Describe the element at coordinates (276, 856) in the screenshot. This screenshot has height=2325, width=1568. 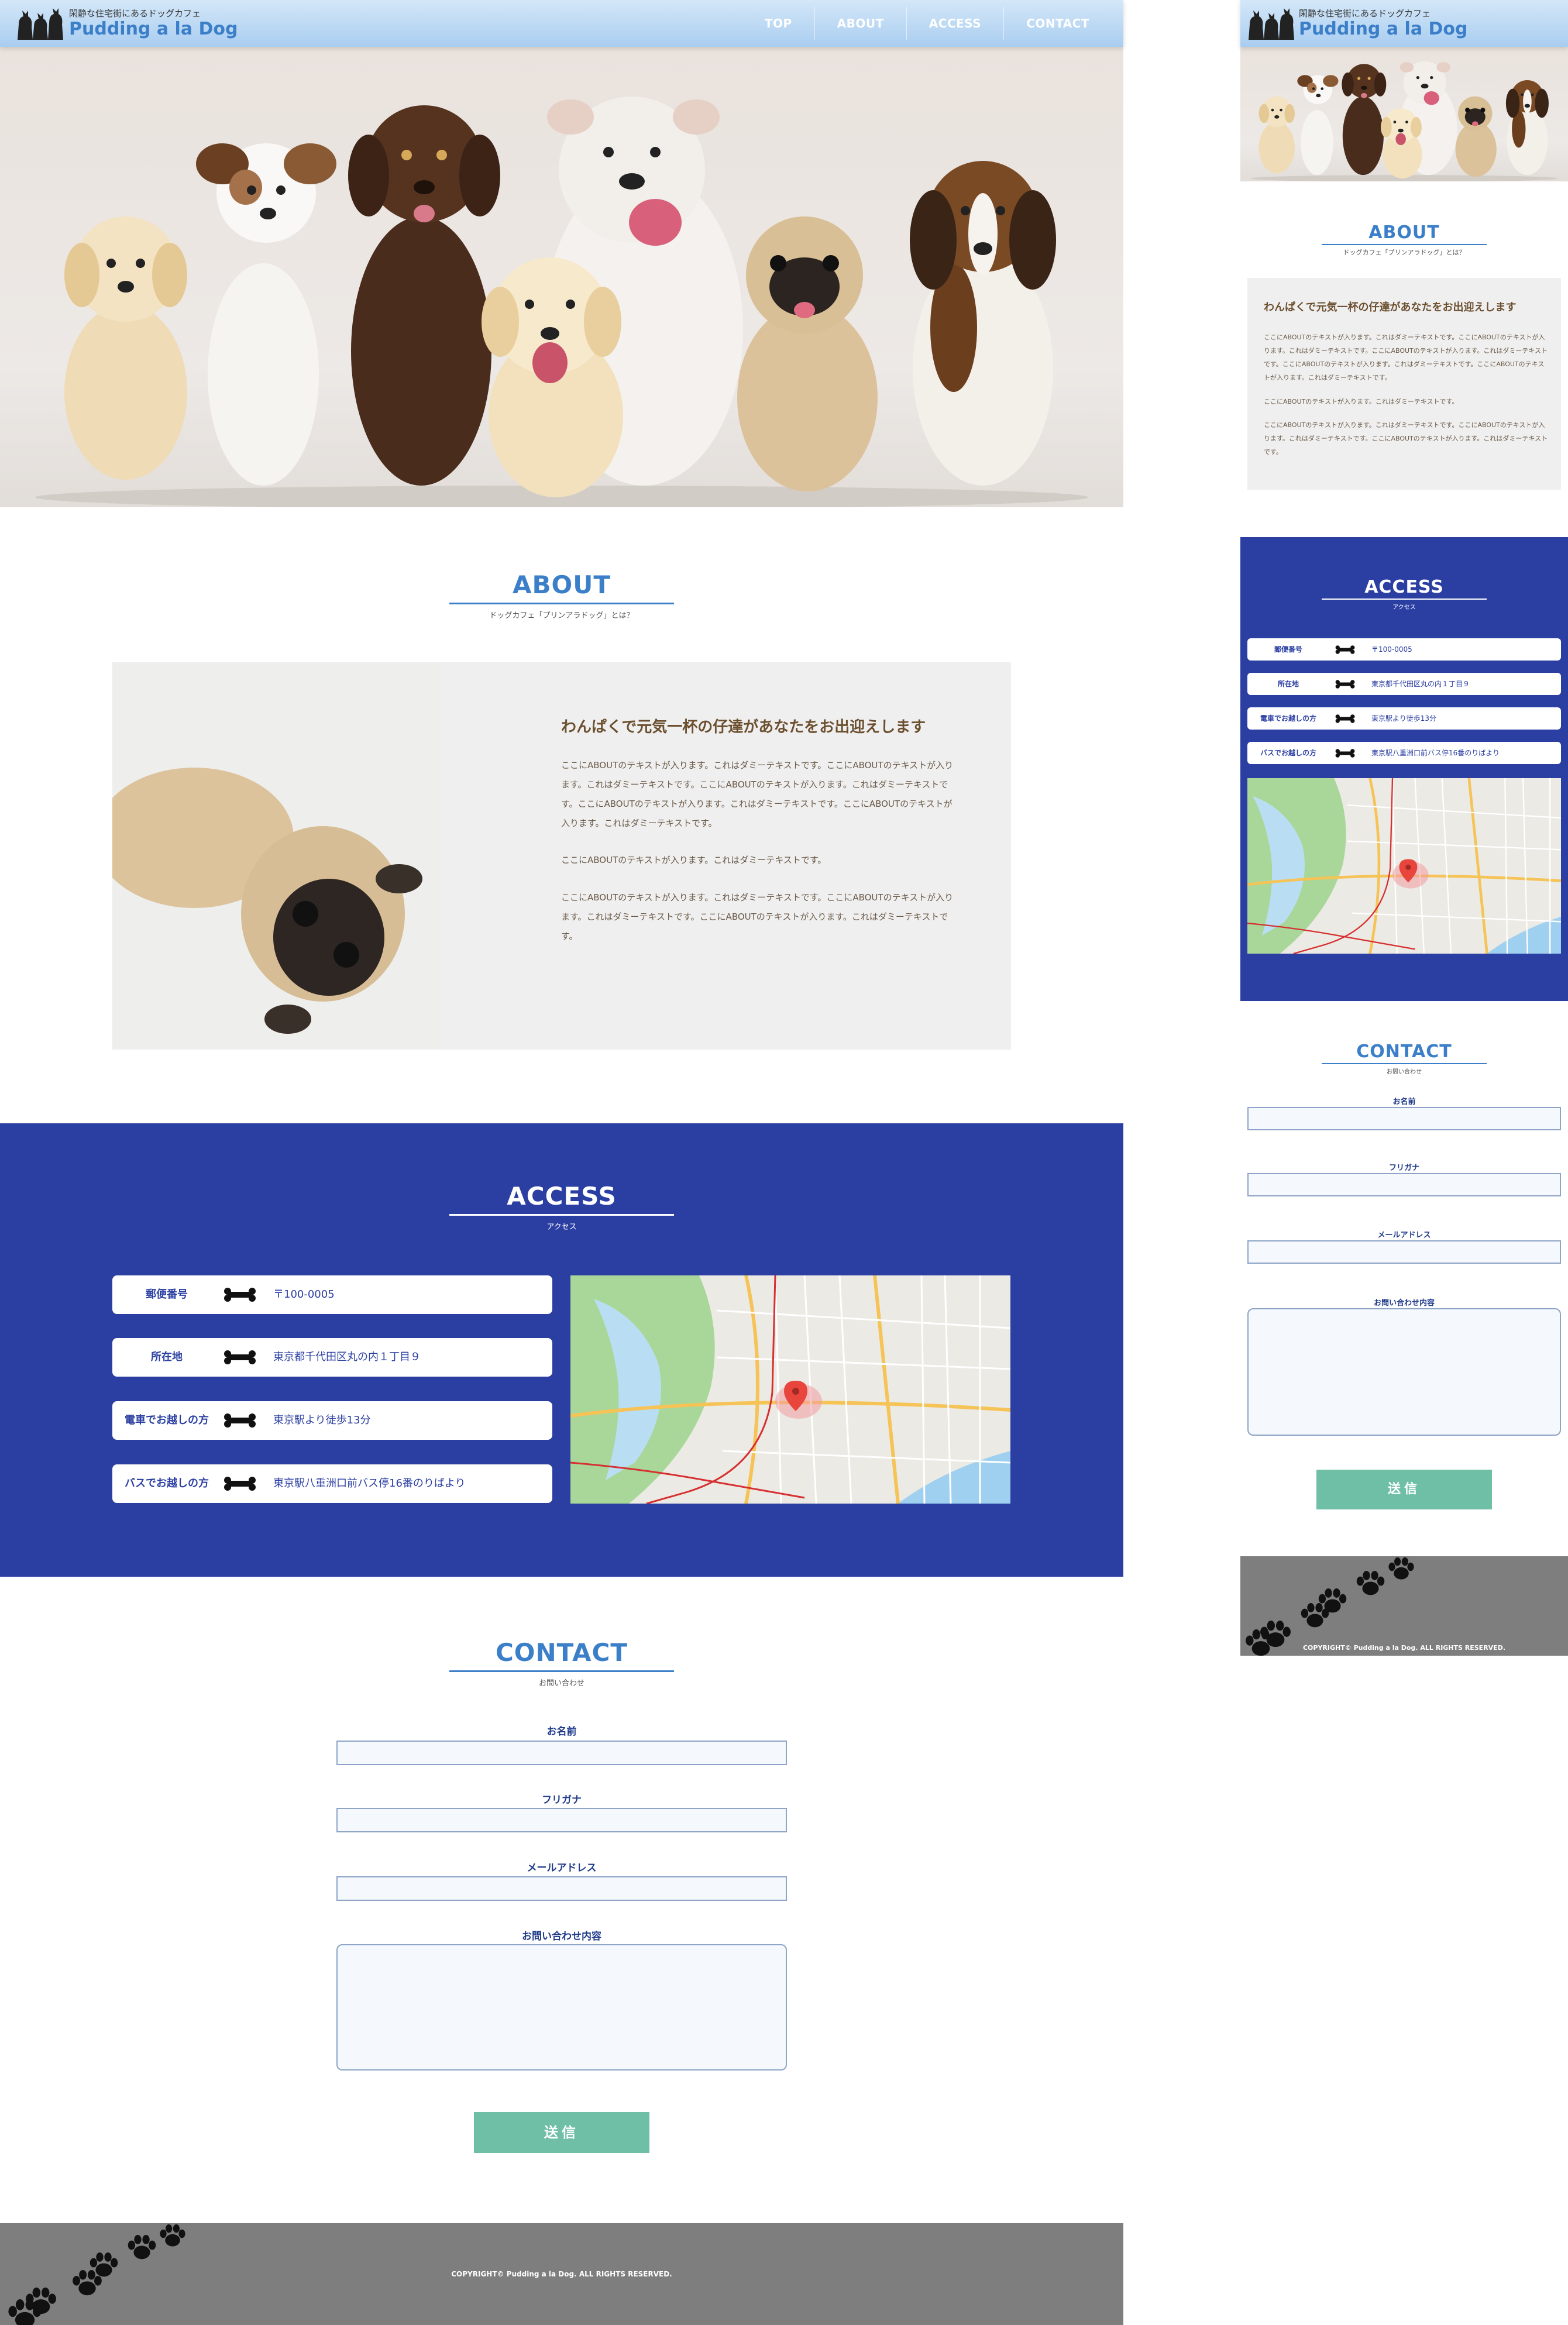
I see `pug-photo` at that location.